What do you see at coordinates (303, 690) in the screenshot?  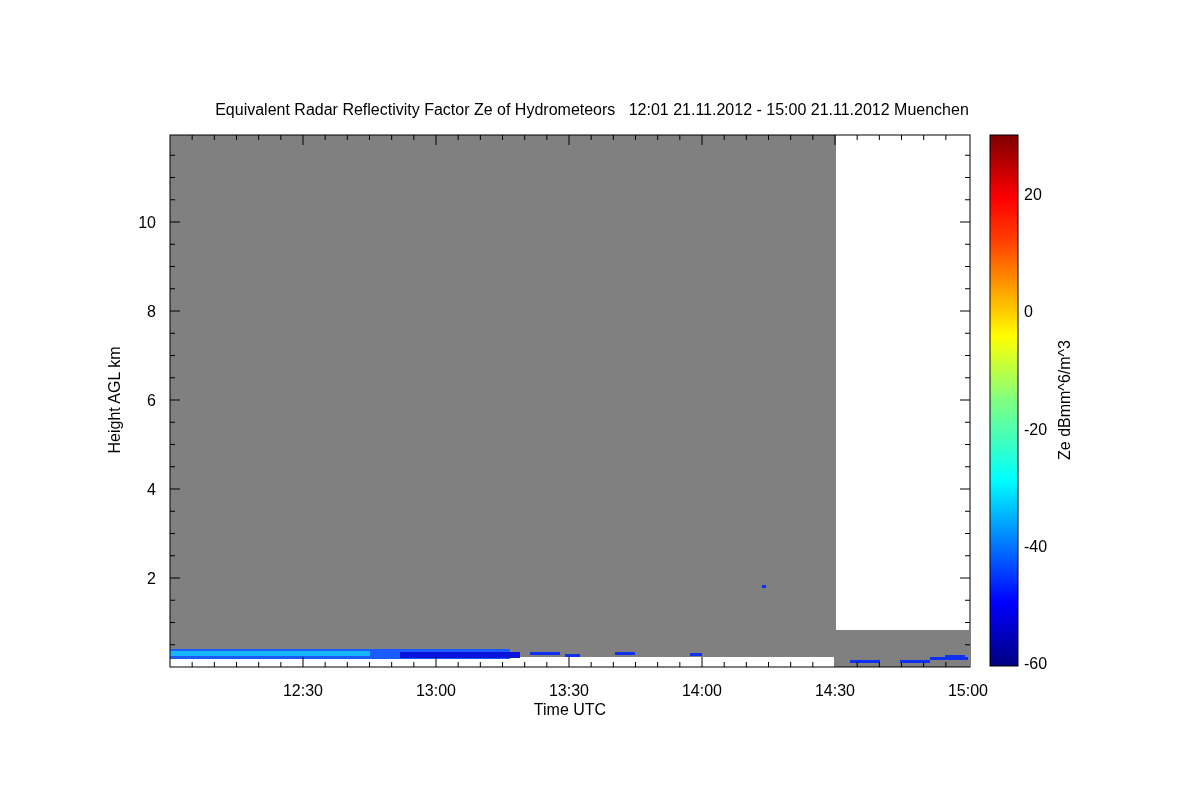 I see `x-tick-label: 12:30` at bounding box center [303, 690].